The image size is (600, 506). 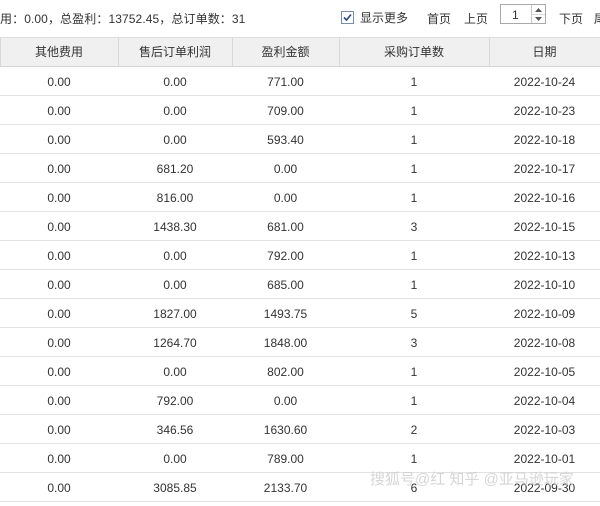 What do you see at coordinates (544, 401) in the screenshot?
I see `cell-date: 2022-10-04` at bounding box center [544, 401].